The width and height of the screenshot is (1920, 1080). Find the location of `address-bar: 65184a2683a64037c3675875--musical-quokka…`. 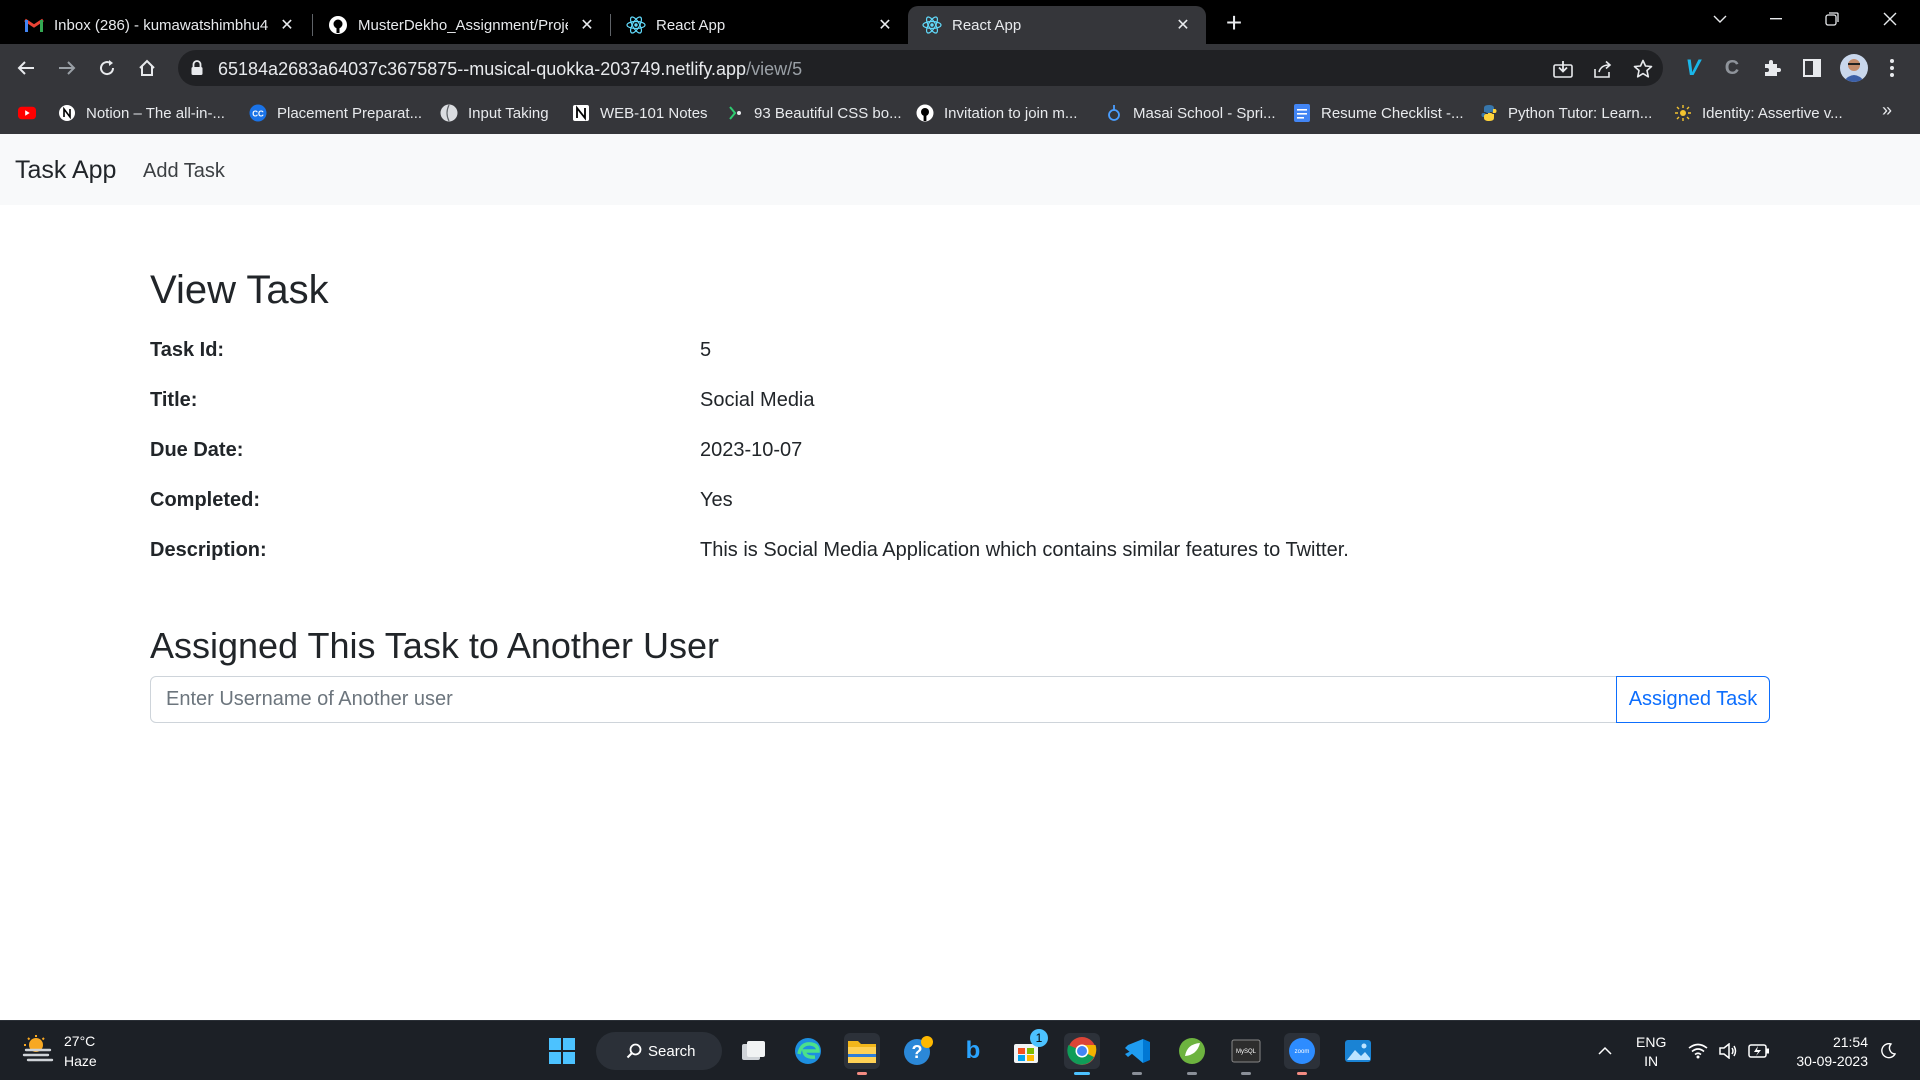

address-bar: 65184a2683a64037c3675875--musical-quokka… is located at coordinates (920, 68).